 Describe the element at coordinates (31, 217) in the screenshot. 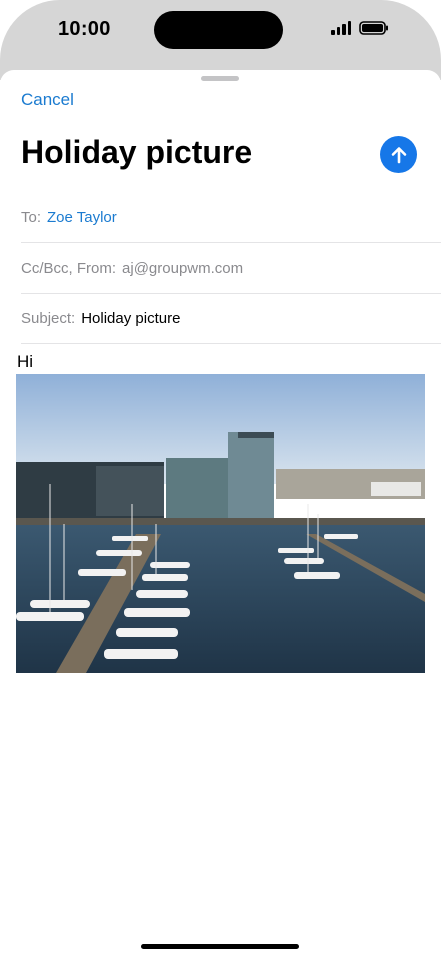

I see `to-label: To:` at that location.